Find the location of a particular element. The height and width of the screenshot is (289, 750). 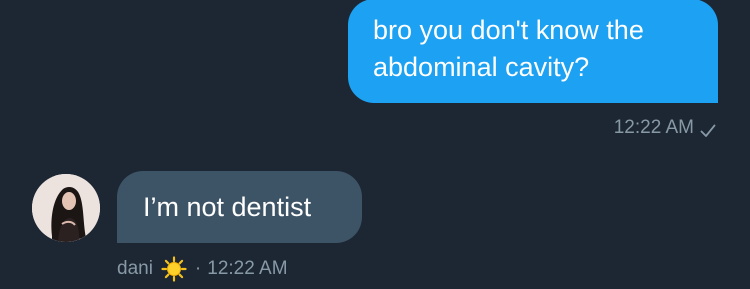

avatar is located at coordinates (66, 208).